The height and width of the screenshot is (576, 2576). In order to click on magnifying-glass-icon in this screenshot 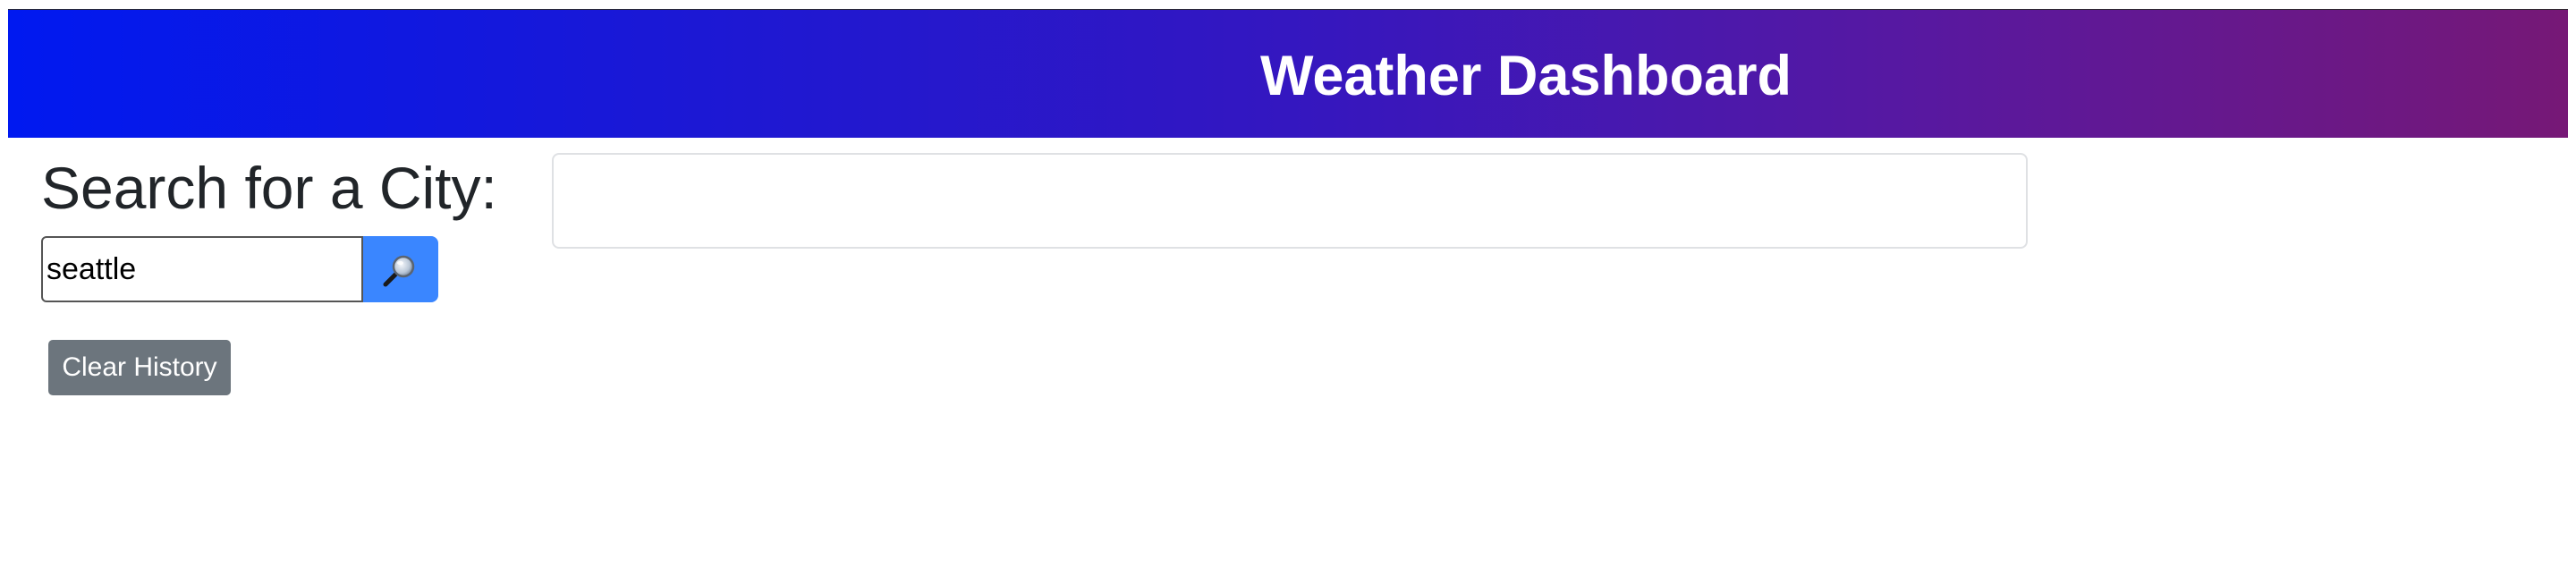, I will do `click(401, 269)`.